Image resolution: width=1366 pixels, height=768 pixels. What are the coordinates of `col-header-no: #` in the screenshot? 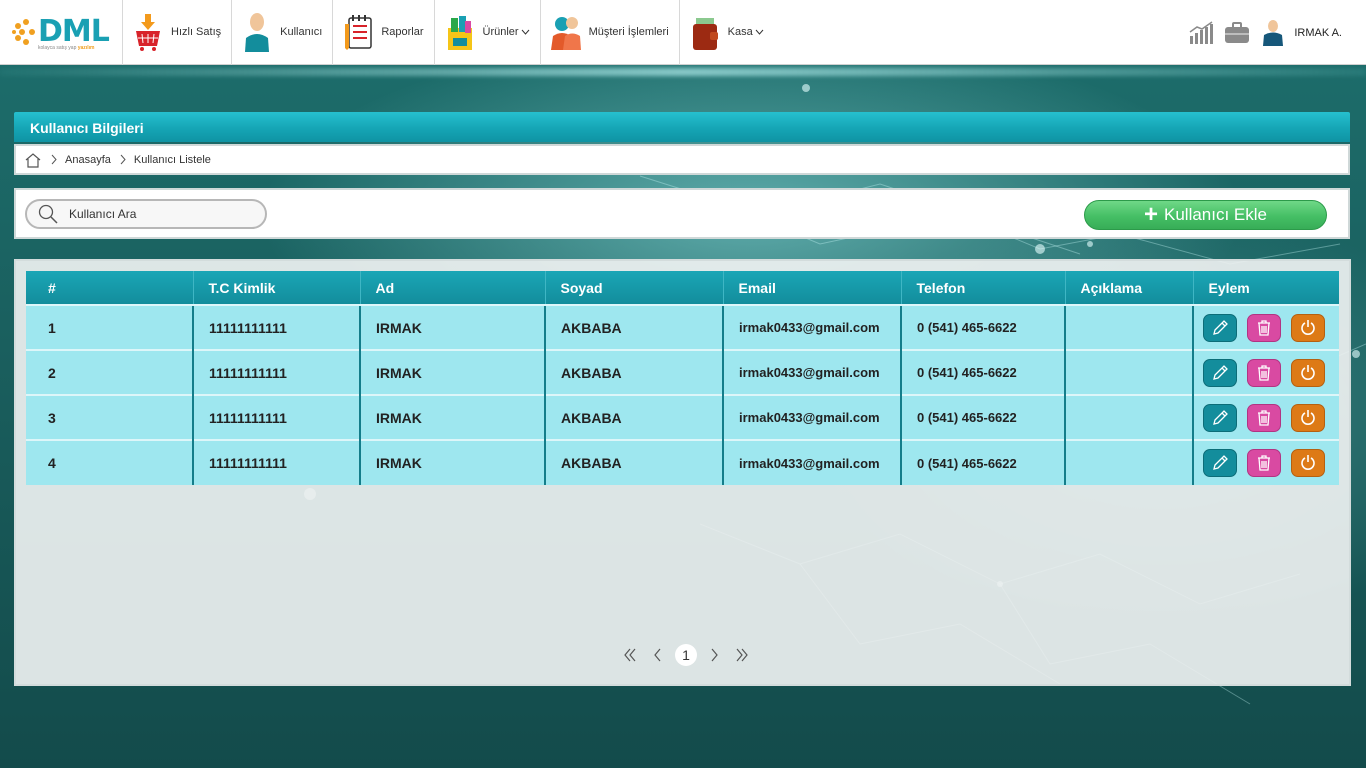 It's located at (109, 288).